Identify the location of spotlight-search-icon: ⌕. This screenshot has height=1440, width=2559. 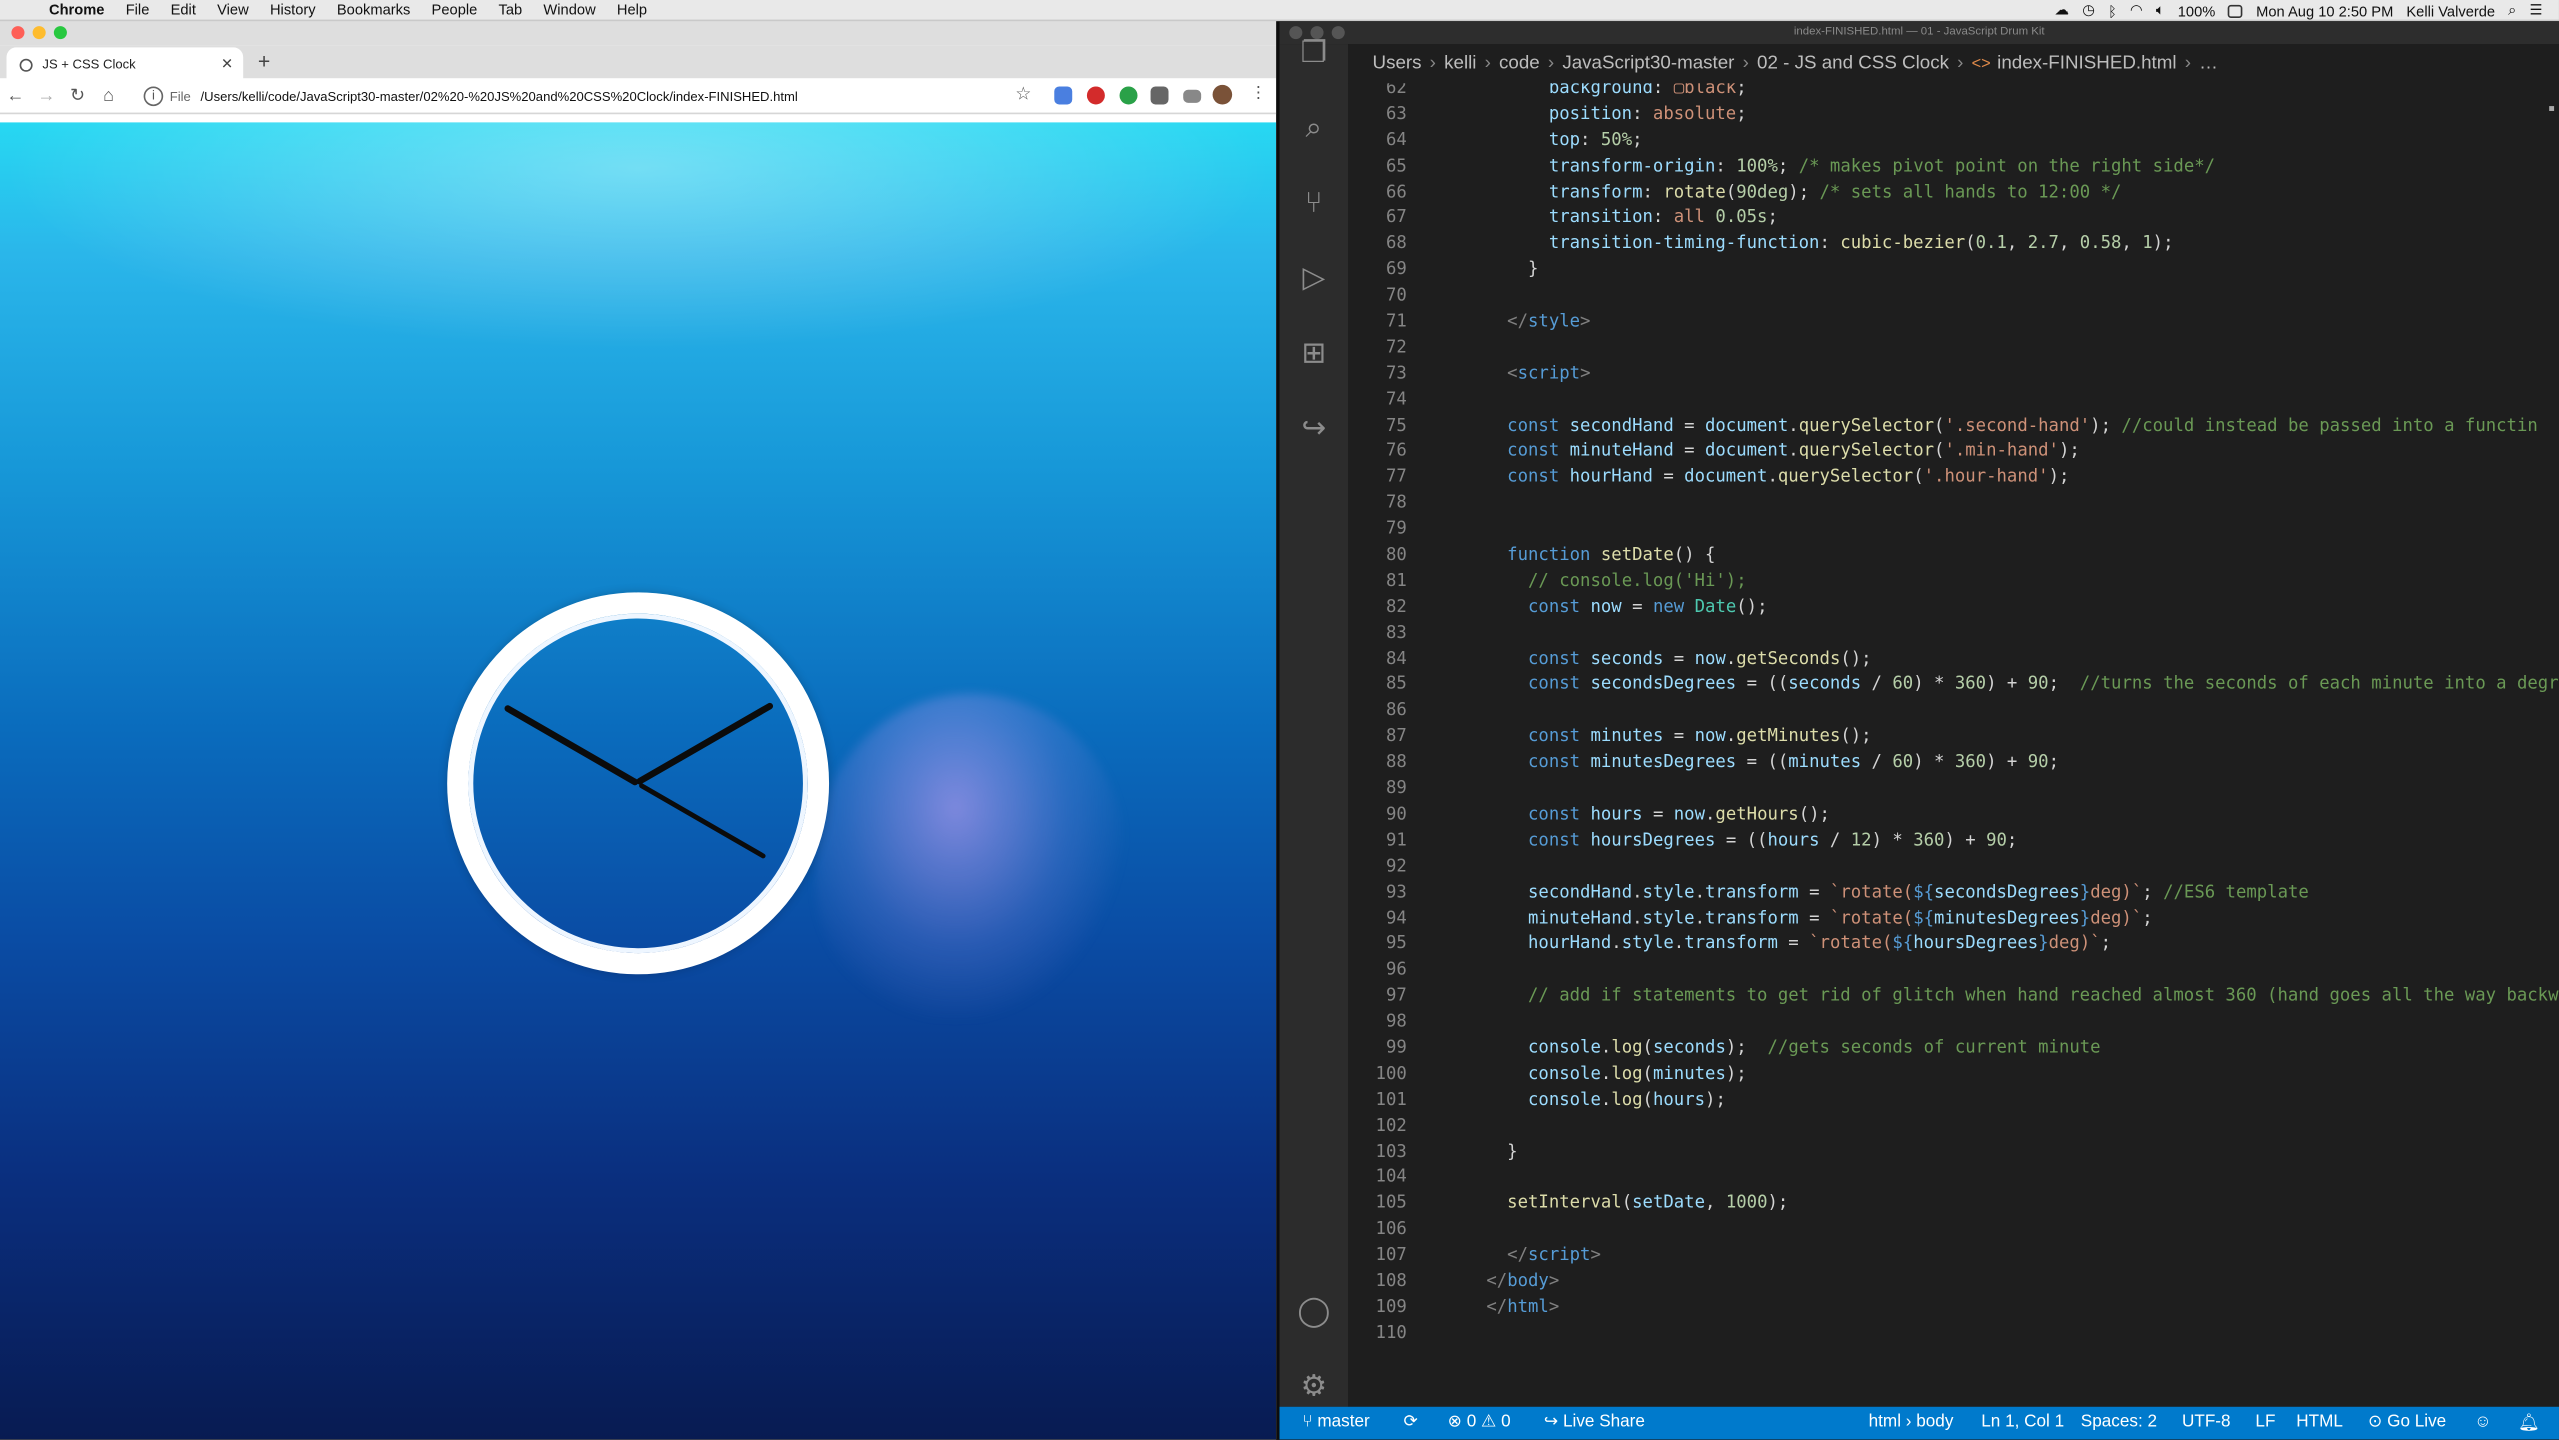
(2512, 11).